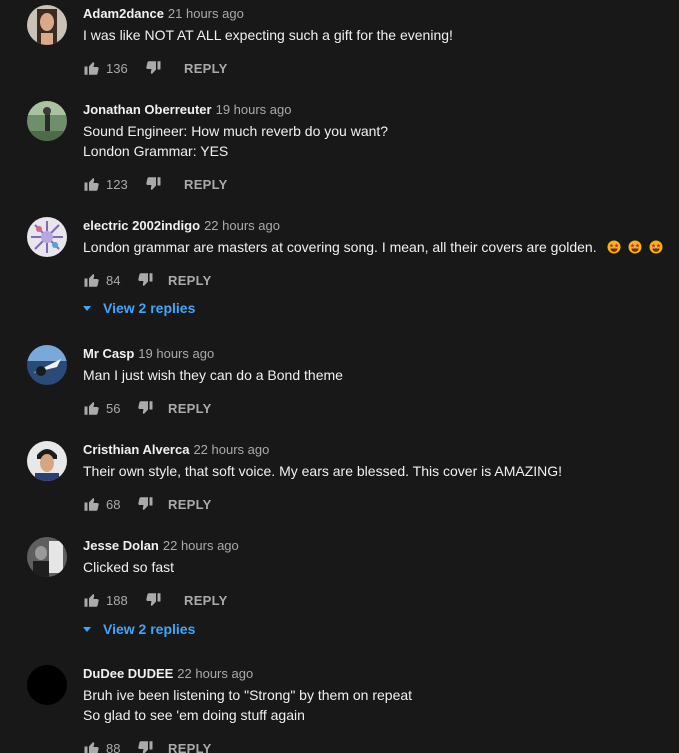  Describe the element at coordinates (123, 13) in the screenshot. I see `comment-author: Adam2dance` at that location.